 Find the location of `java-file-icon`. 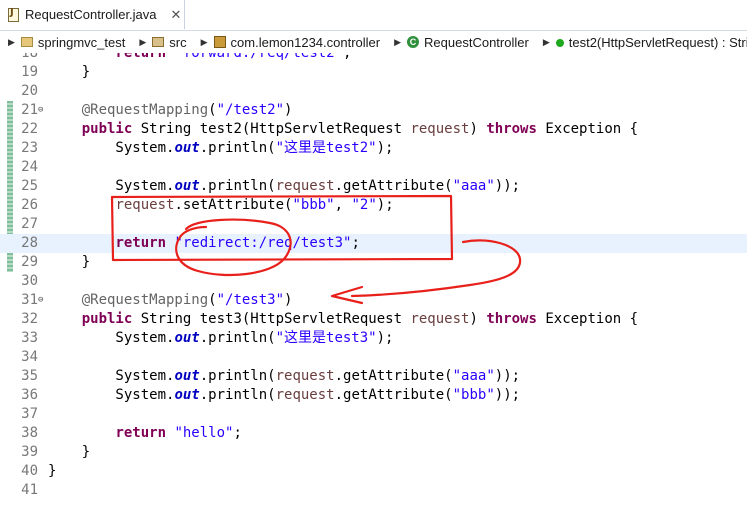

java-file-icon is located at coordinates (13, 14).